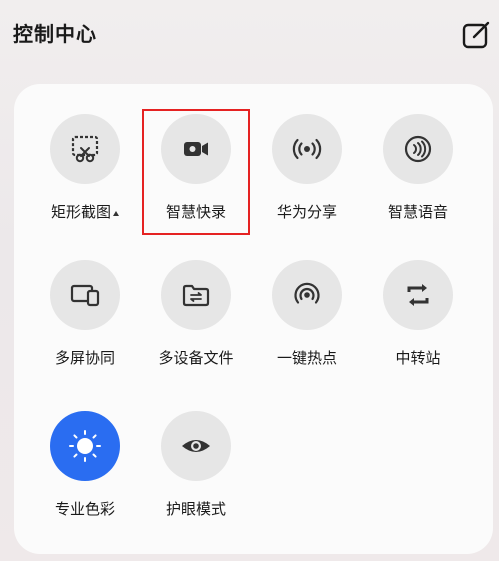 This screenshot has width=499, height=561. Describe the element at coordinates (418, 358) in the screenshot. I see `tile-label: 中转站` at that location.